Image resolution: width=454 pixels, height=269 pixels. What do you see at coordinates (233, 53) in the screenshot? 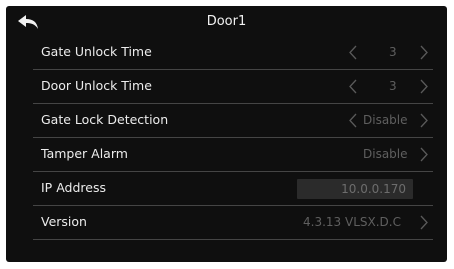
I see `gate-unlock-time-row: Gate Unlock Time 3` at bounding box center [233, 53].